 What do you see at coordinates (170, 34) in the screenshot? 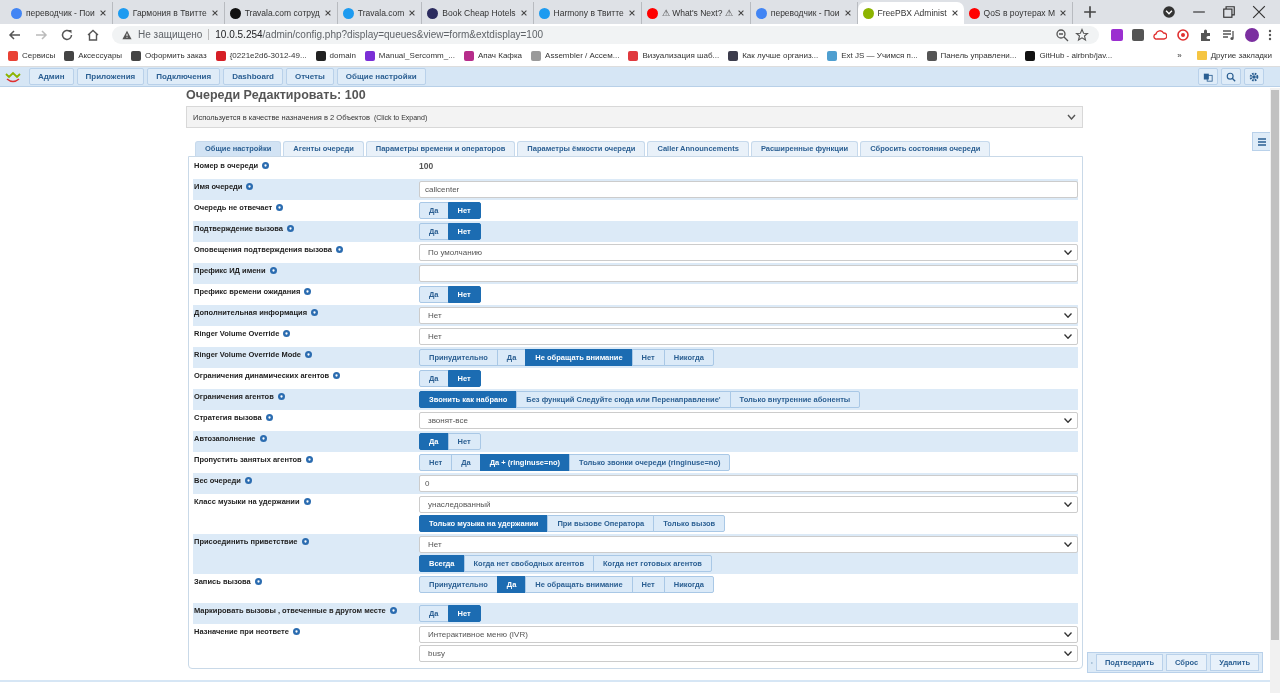
I see `security-label: Не защищено` at bounding box center [170, 34].